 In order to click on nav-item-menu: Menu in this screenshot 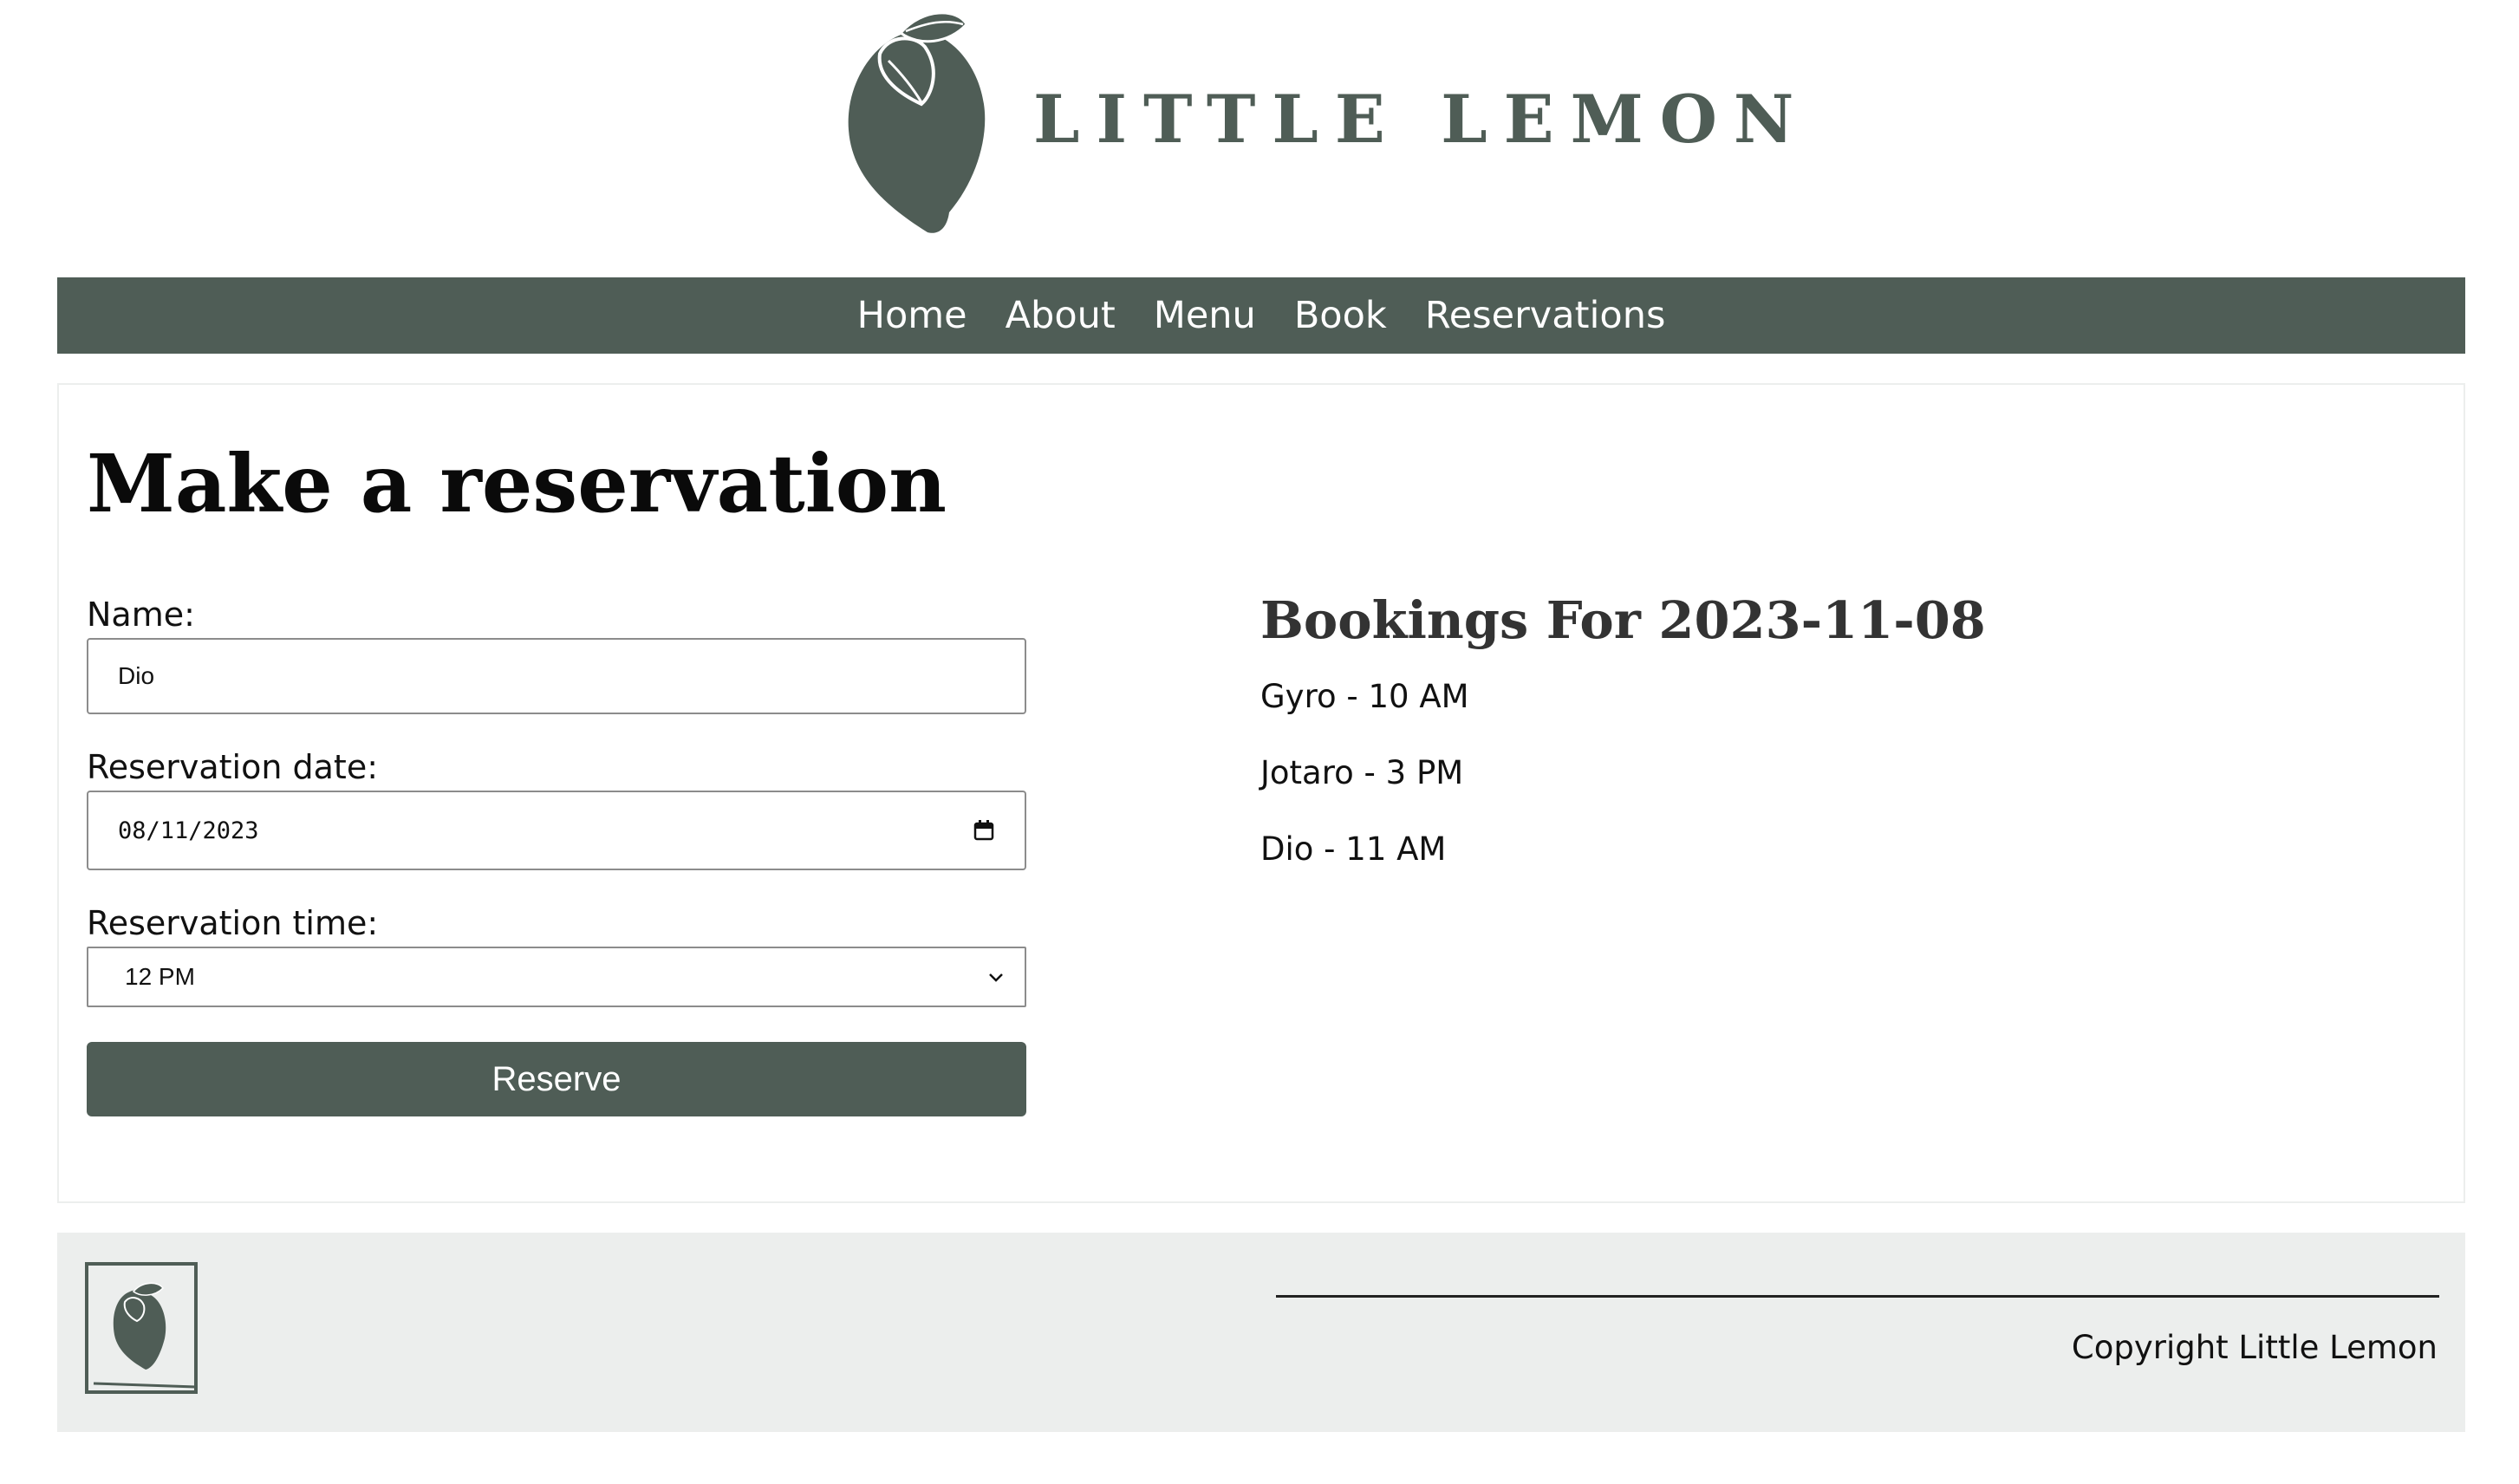, I will do `click(1205, 315)`.